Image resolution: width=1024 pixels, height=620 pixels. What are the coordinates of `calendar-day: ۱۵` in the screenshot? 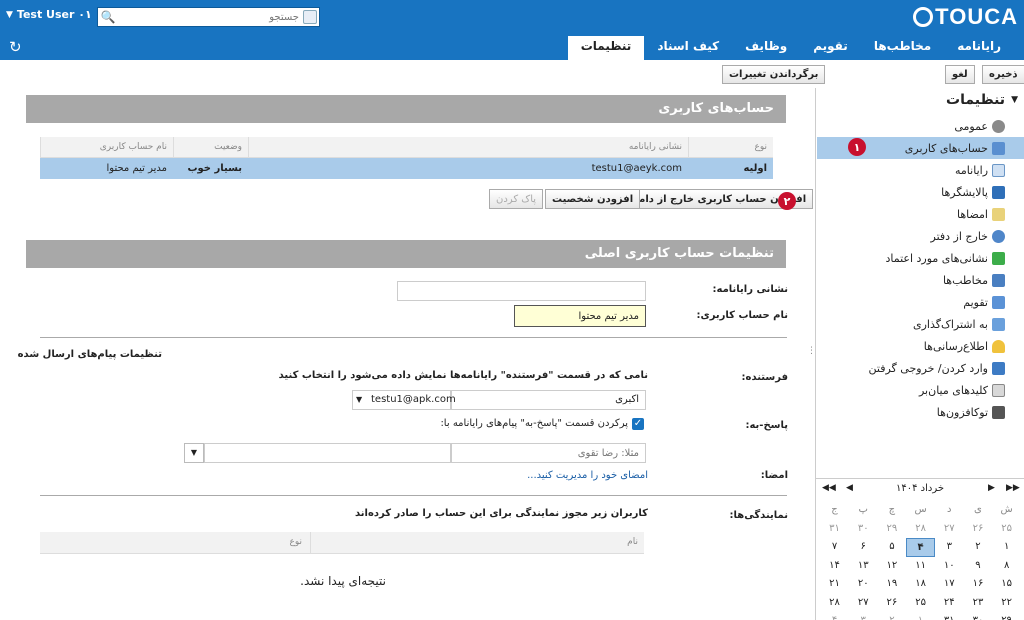 It's located at (1006, 584).